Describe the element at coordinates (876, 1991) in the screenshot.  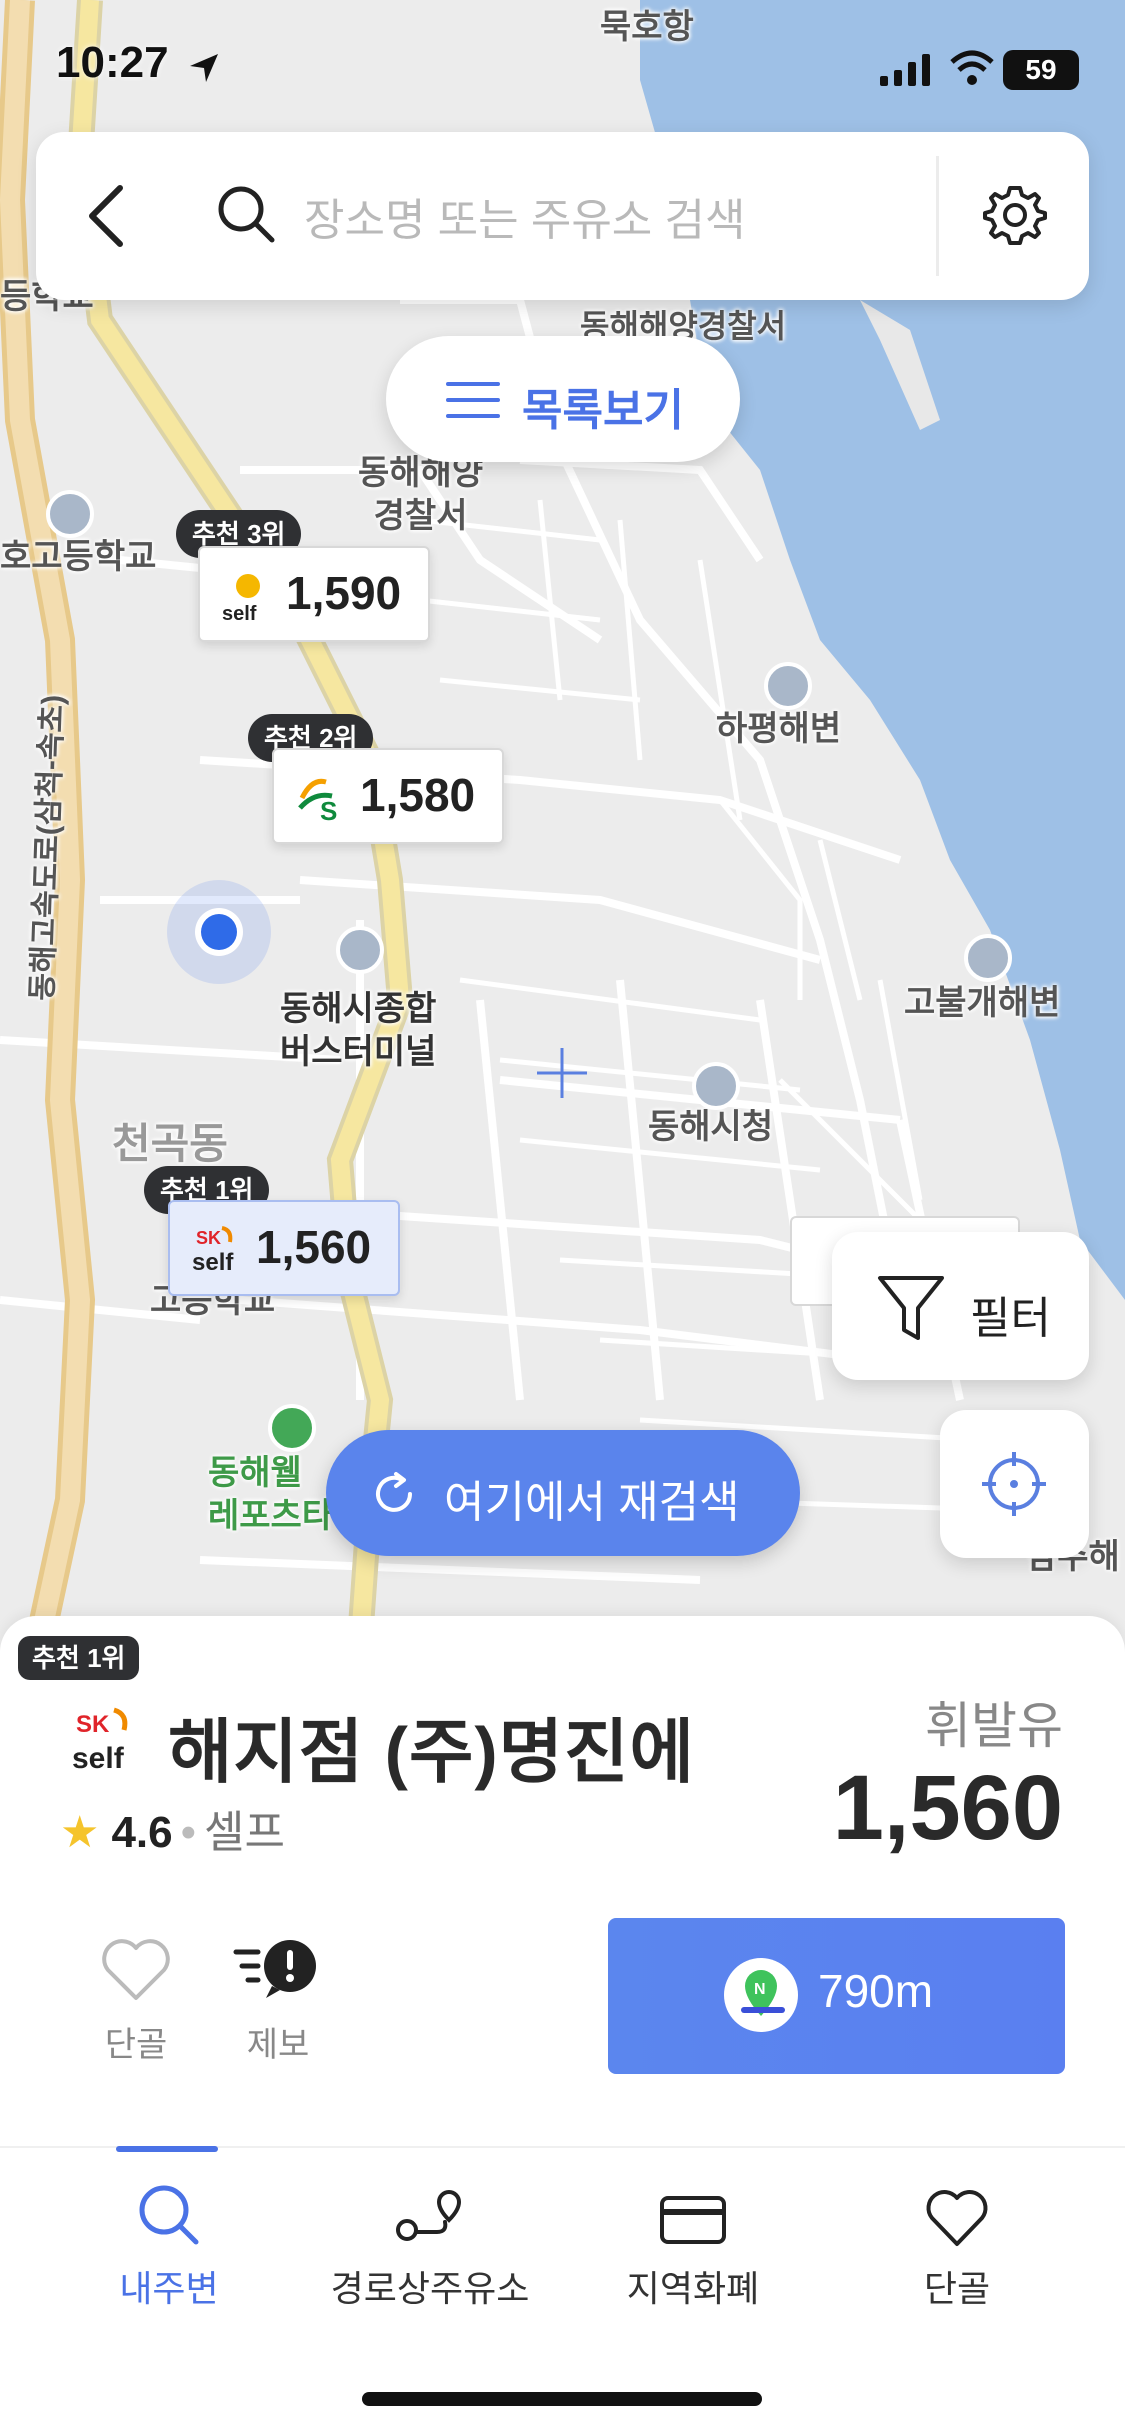
I see `distance-label: 790m` at that location.